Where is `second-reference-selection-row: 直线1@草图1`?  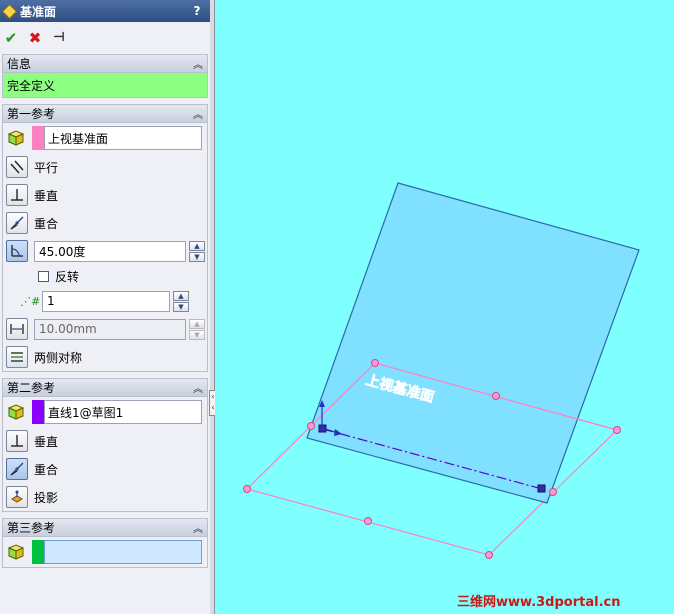 second-reference-selection-row: 直线1@草图1 is located at coordinates (105, 412).